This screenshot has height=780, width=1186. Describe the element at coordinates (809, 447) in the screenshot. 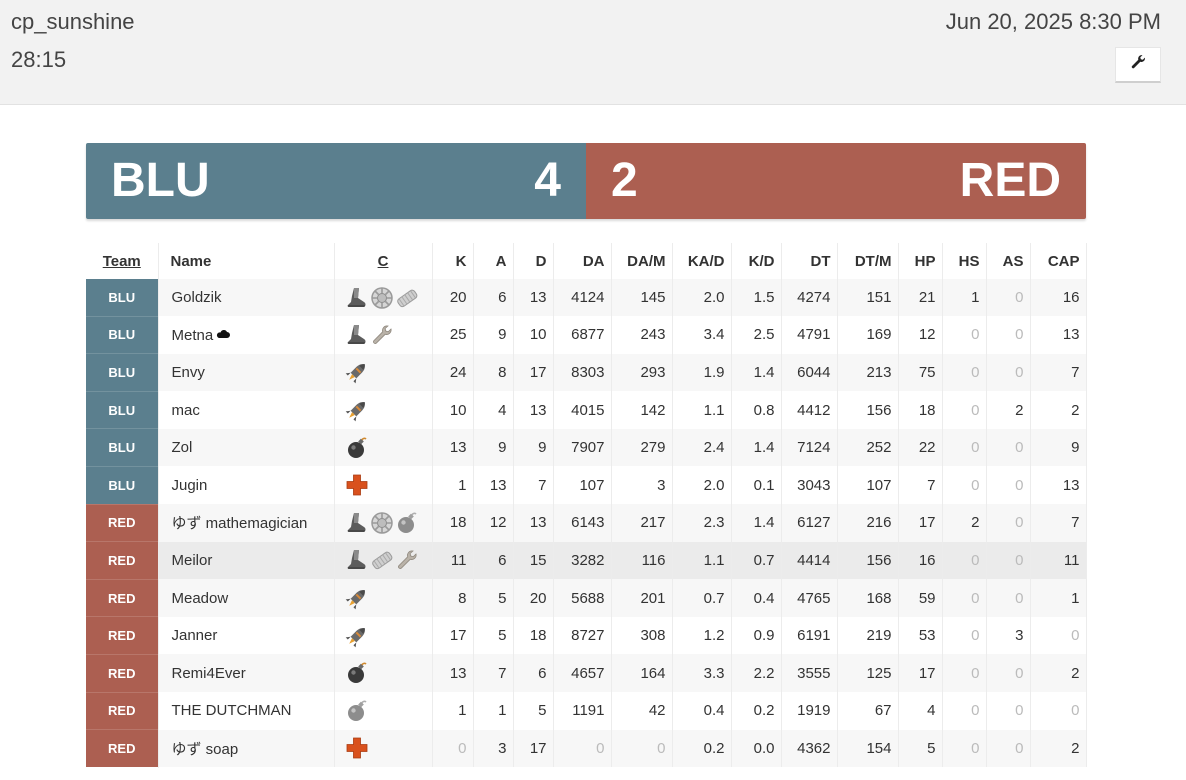

I see `stat-damage-taken: 7124` at that location.